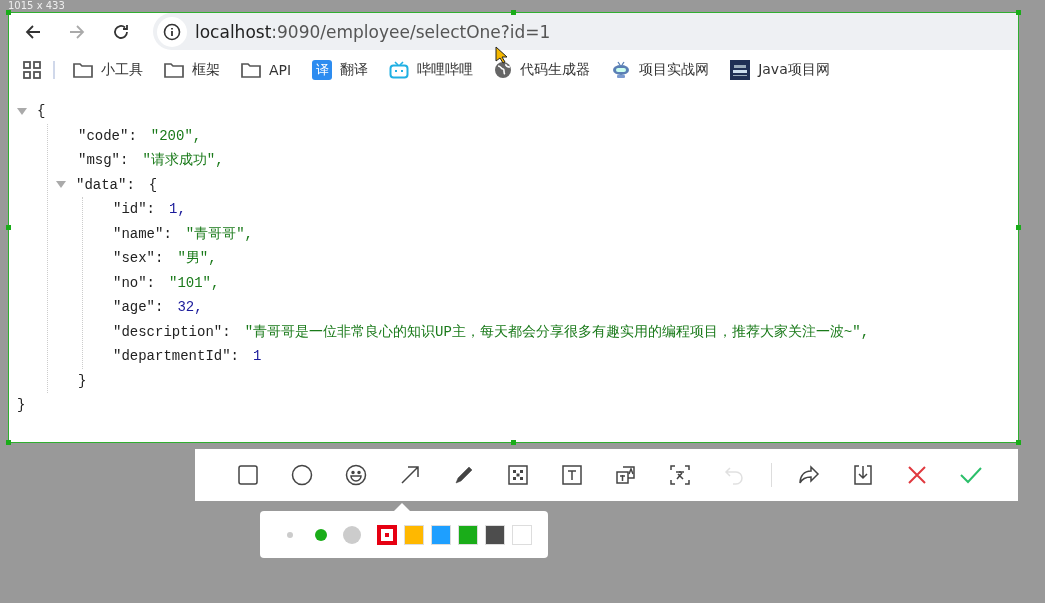  What do you see at coordinates (176, 356) in the screenshot?
I see `json-key: "departmentId":` at bounding box center [176, 356].